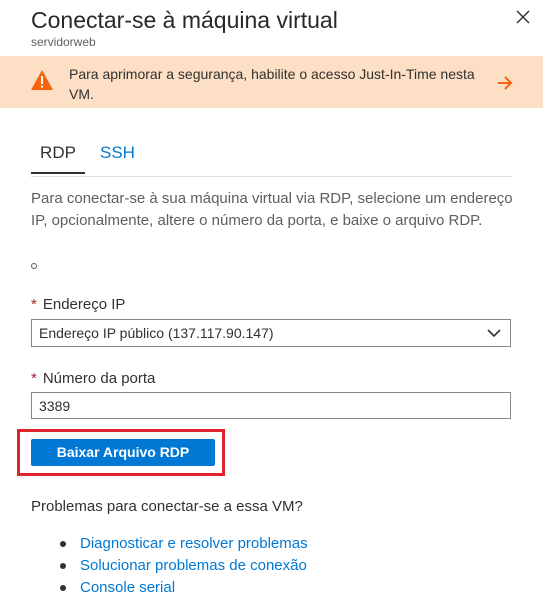 The width and height of the screenshot is (543, 609). Describe the element at coordinates (117, 153) in the screenshot. I see `tab-ssh: SSH` at that location.